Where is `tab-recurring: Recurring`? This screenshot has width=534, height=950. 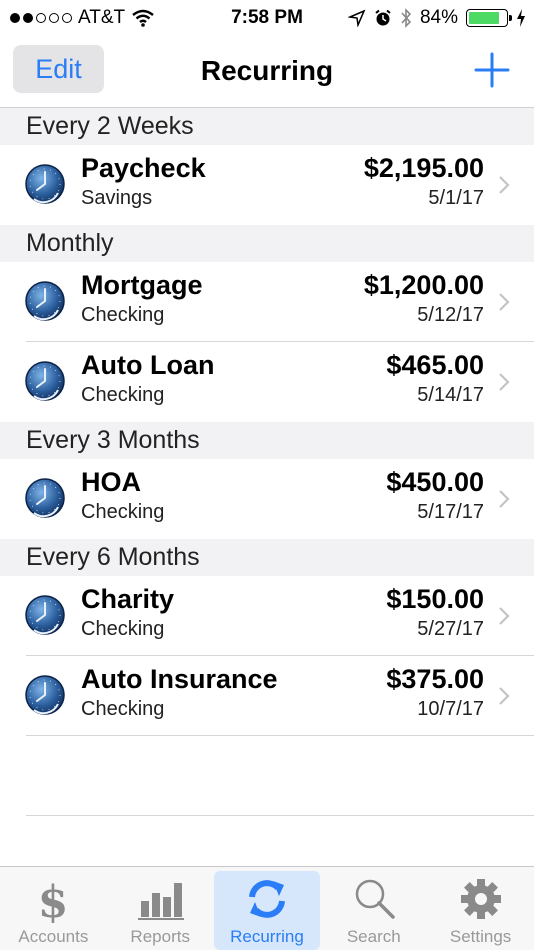
tab-recurring: Recurring is located at coordinates (267, 910).